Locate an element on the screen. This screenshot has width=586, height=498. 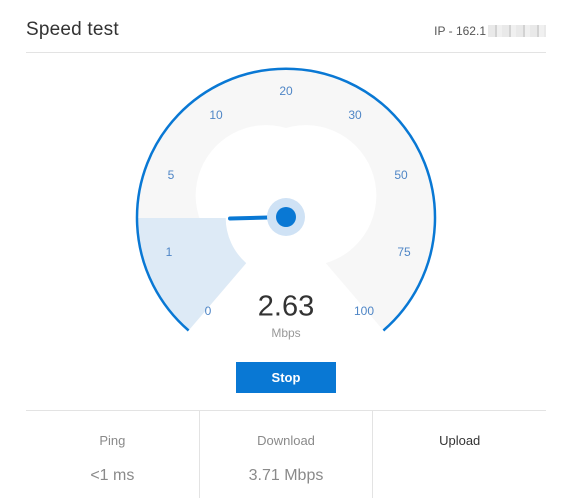
gauge-tick-label: 75 is located at coordinates (404, 252).